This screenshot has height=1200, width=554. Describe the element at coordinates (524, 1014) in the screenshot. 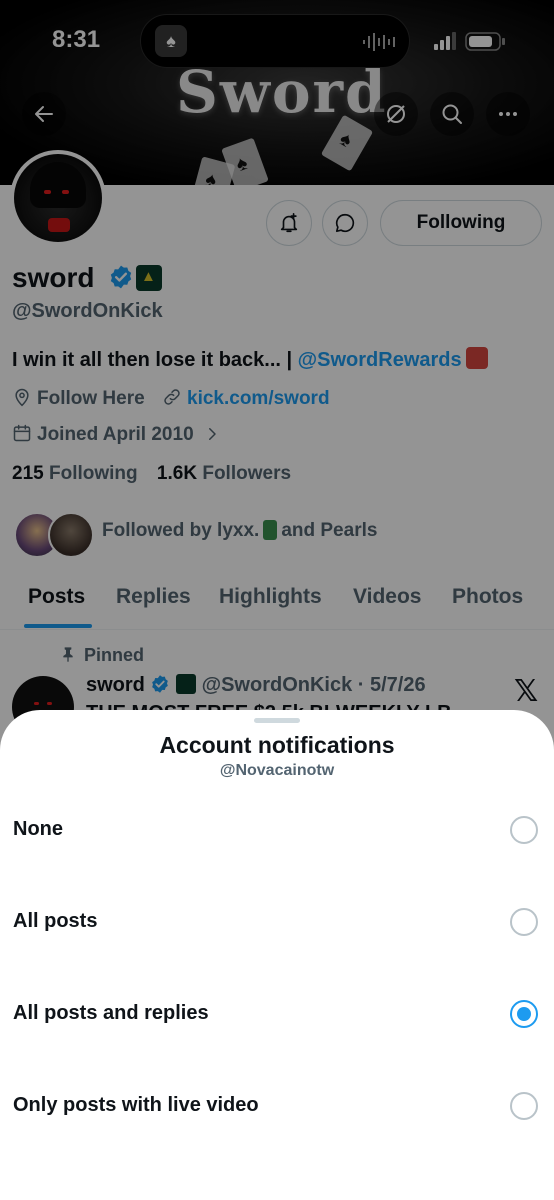

I see `radio-button-selected` at that location.